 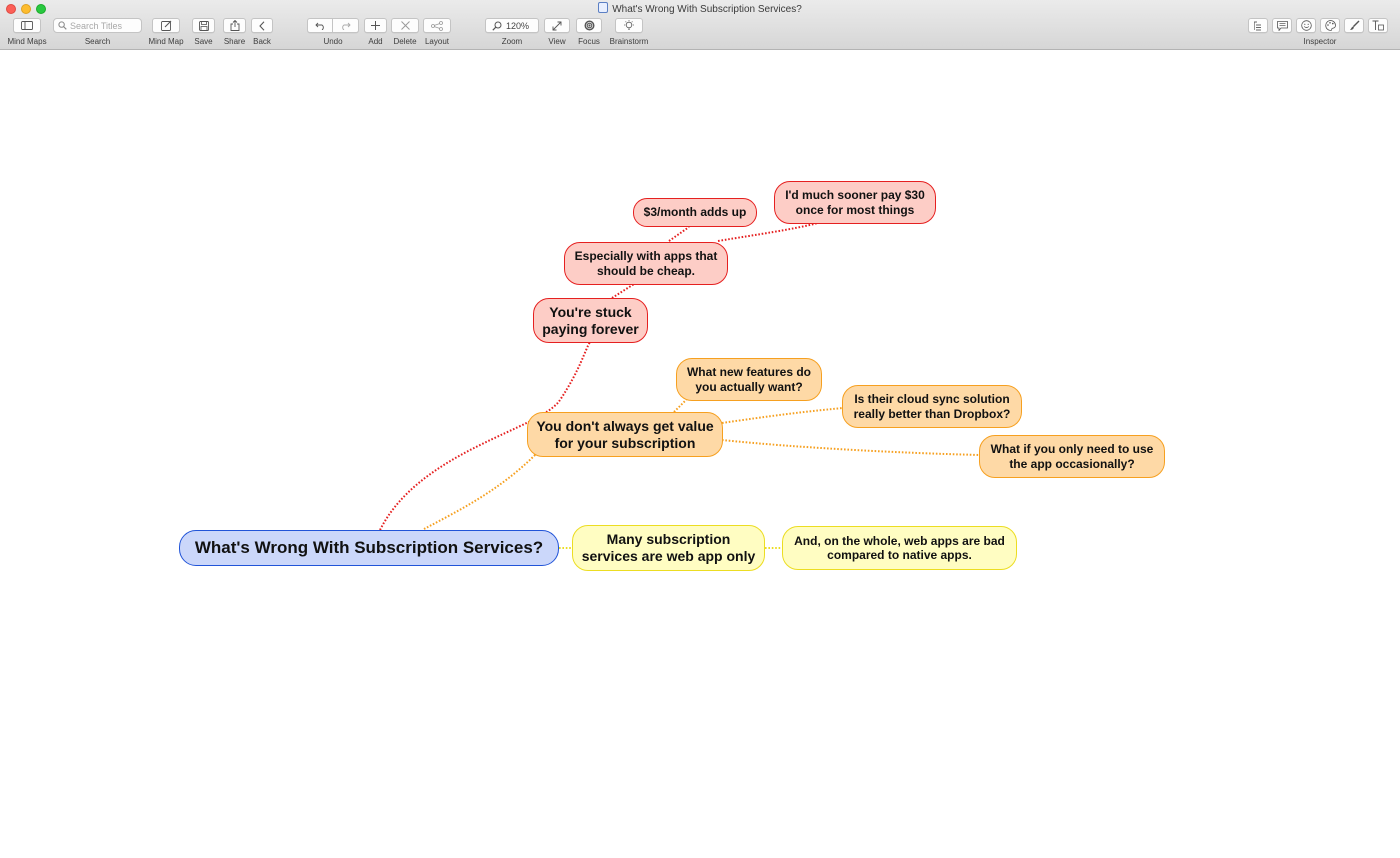 I want to click on back-button, so click(x=262, y=25).